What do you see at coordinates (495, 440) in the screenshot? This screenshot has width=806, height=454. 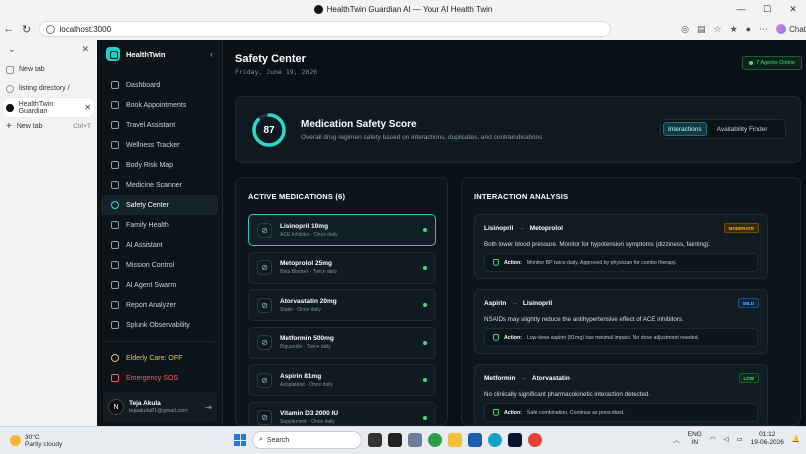 I see `edge-icon` at bounding box center [495, 440].